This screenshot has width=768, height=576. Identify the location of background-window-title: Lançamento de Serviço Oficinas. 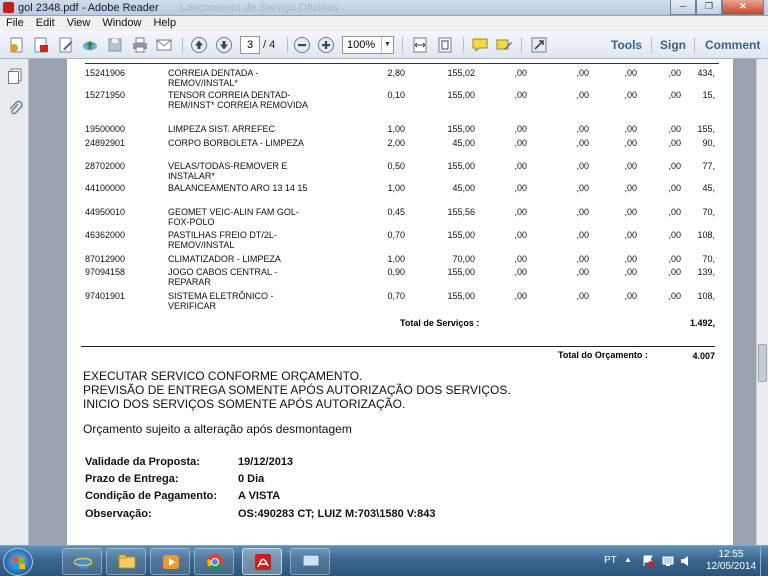
(259, 8).